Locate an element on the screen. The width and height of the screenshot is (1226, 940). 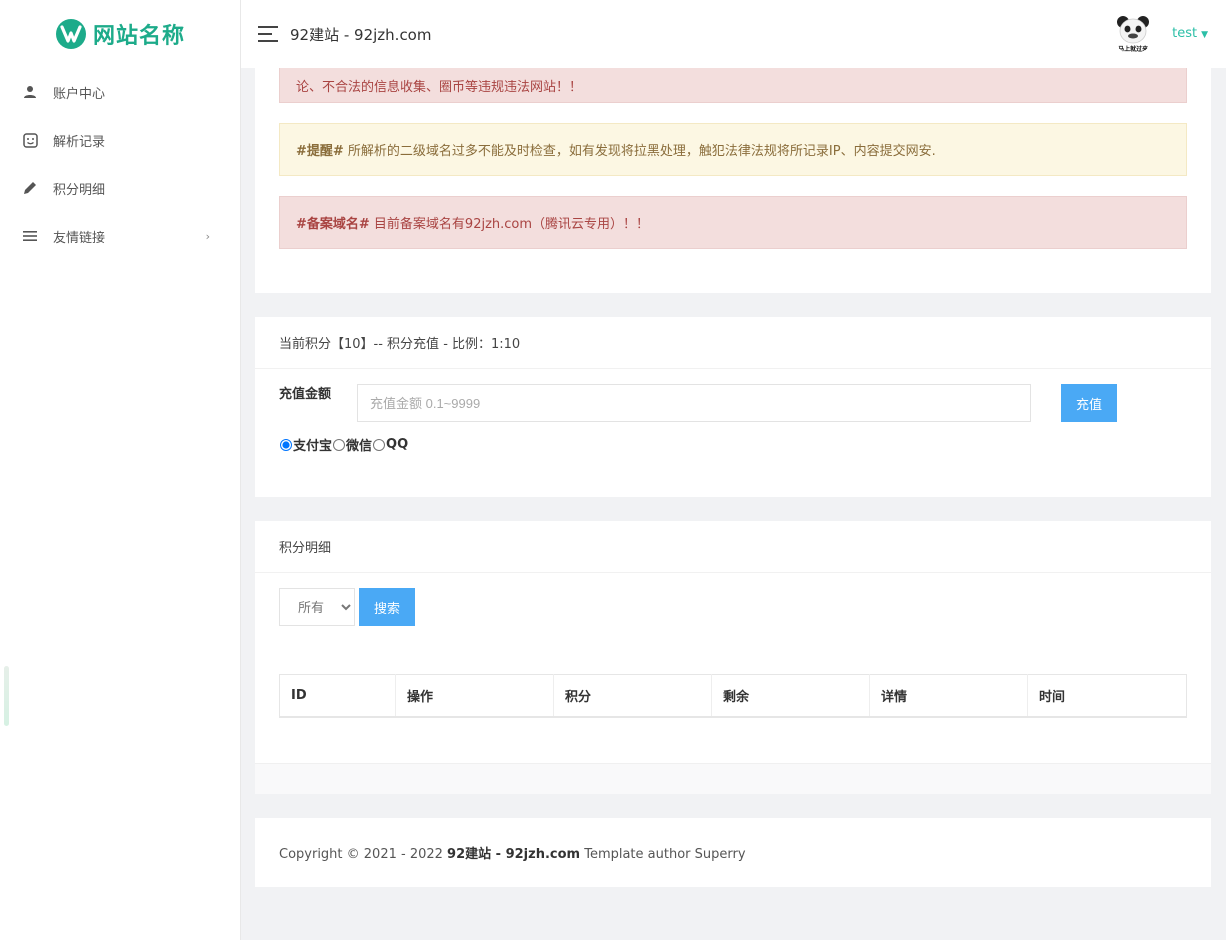
pay-wechat-option: 微信 is located at coordinates (352, 444).